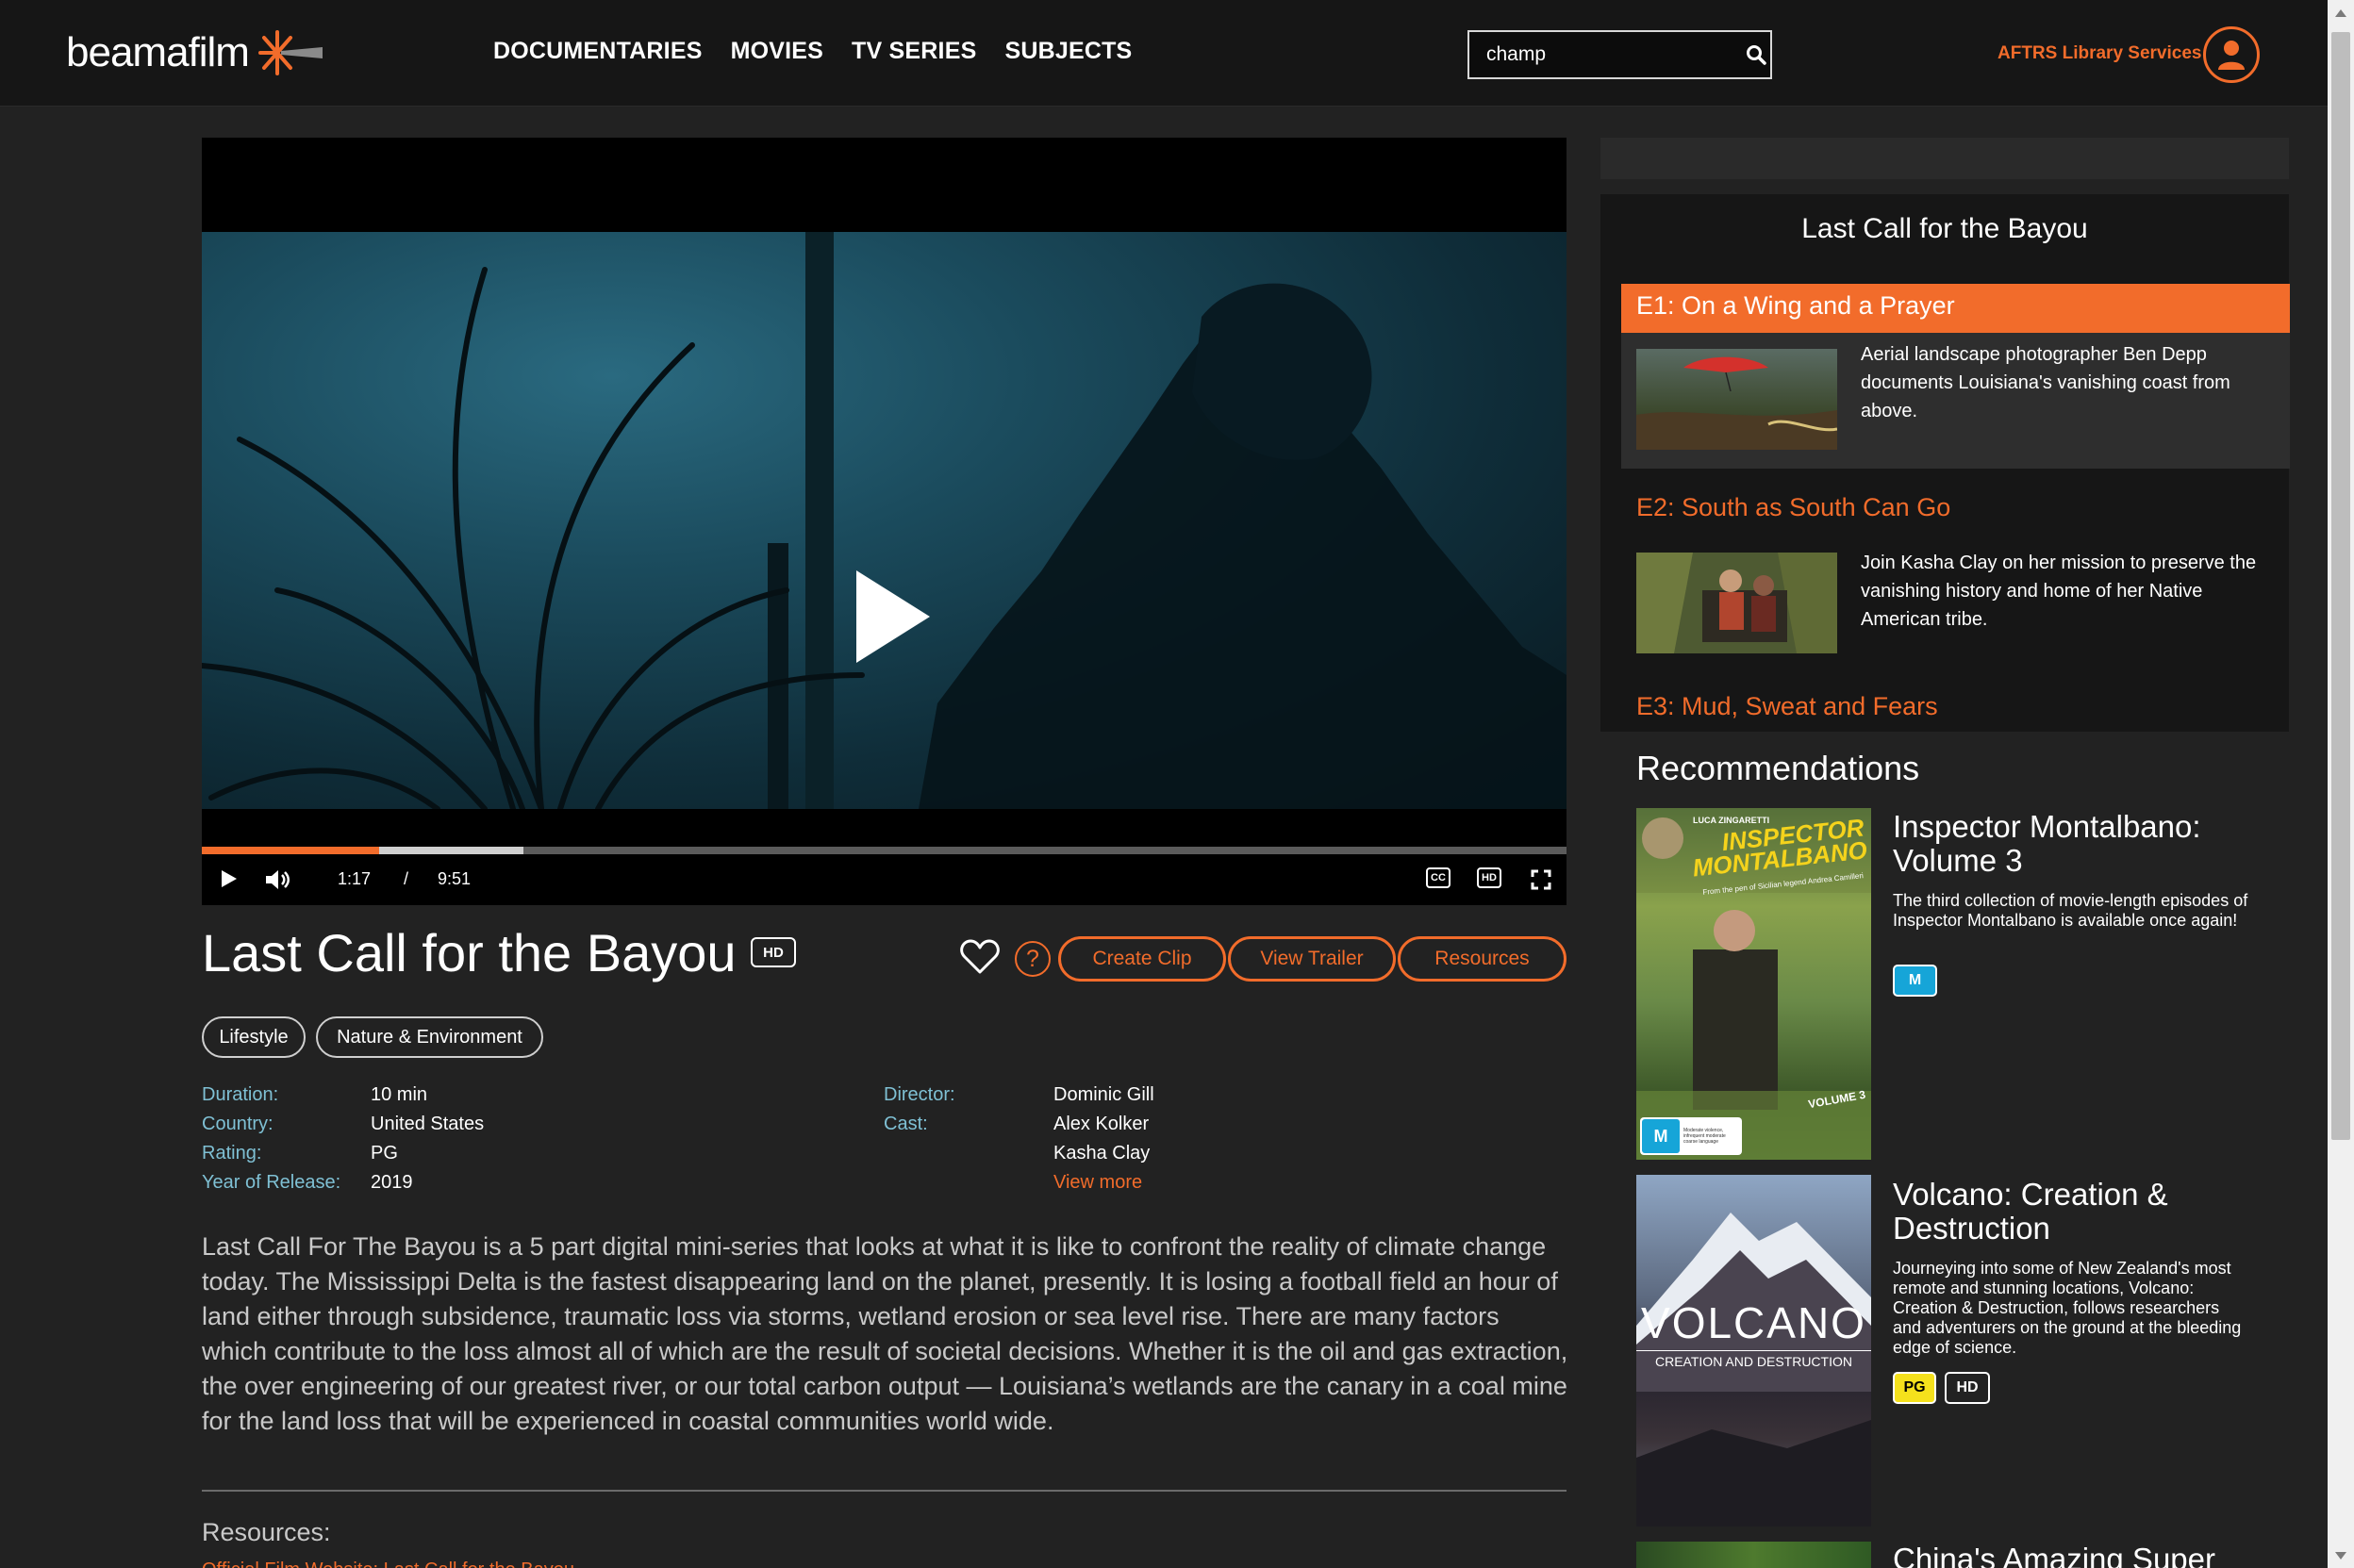 This screenshot has height=1568, width=2354. Describe the element at coordinates (2340, 1556) in the screenshot. I see `scroll-down-arrow-icon` at that location.